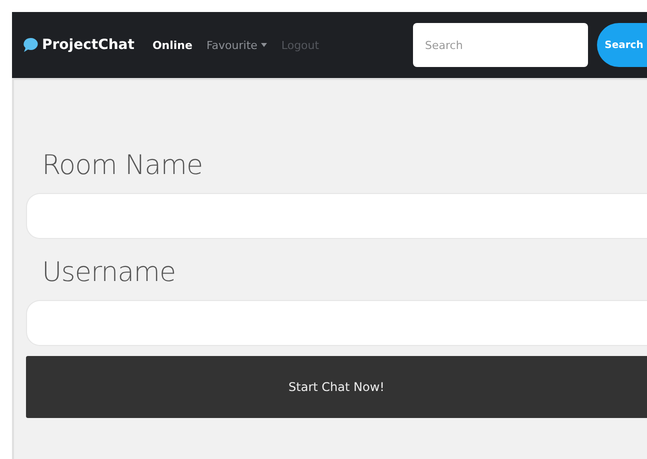 This screenshot has width=647, height=459. Describe the element at coordinates (109, 272) in the screenshot. I see `field-label: Username` at that location.